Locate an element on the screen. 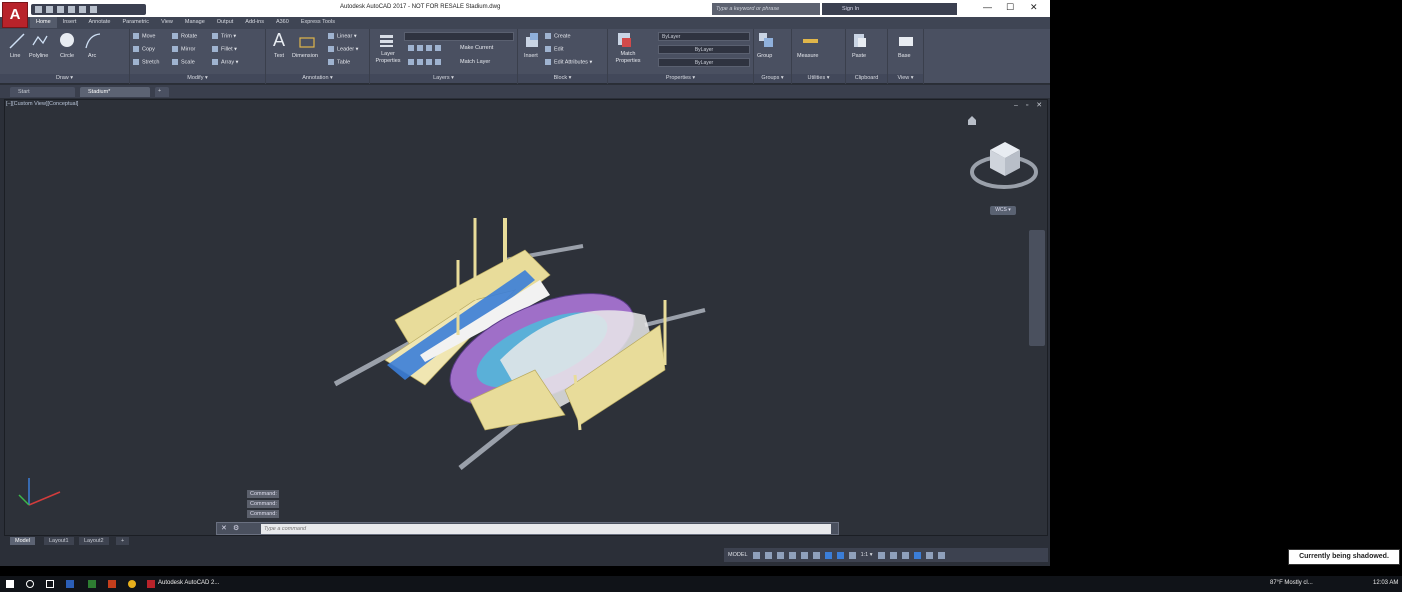  ortho-icon is located at coordinates (780, 555).